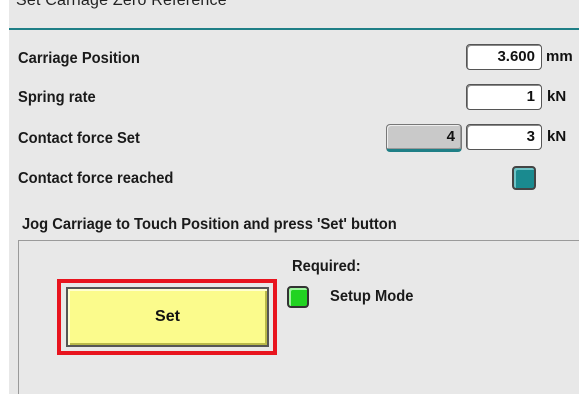  I want to click on carriage-position-label: Carriage Position, so click(79, 58).